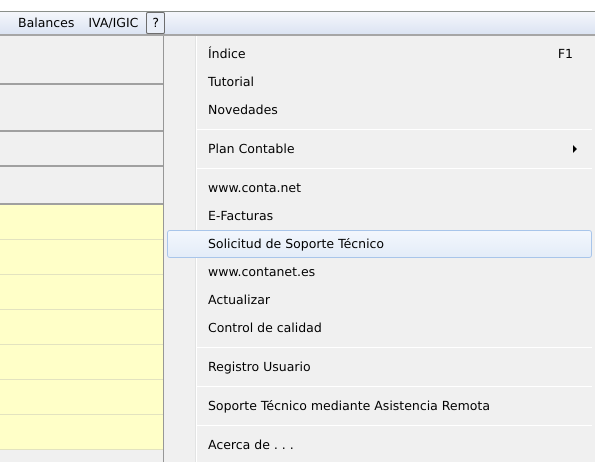 This screenshot has height=462, width=595. Describe the element at coordinates (575, 149) in the screenshot. I see `submenu-arrow-icon` at that location.